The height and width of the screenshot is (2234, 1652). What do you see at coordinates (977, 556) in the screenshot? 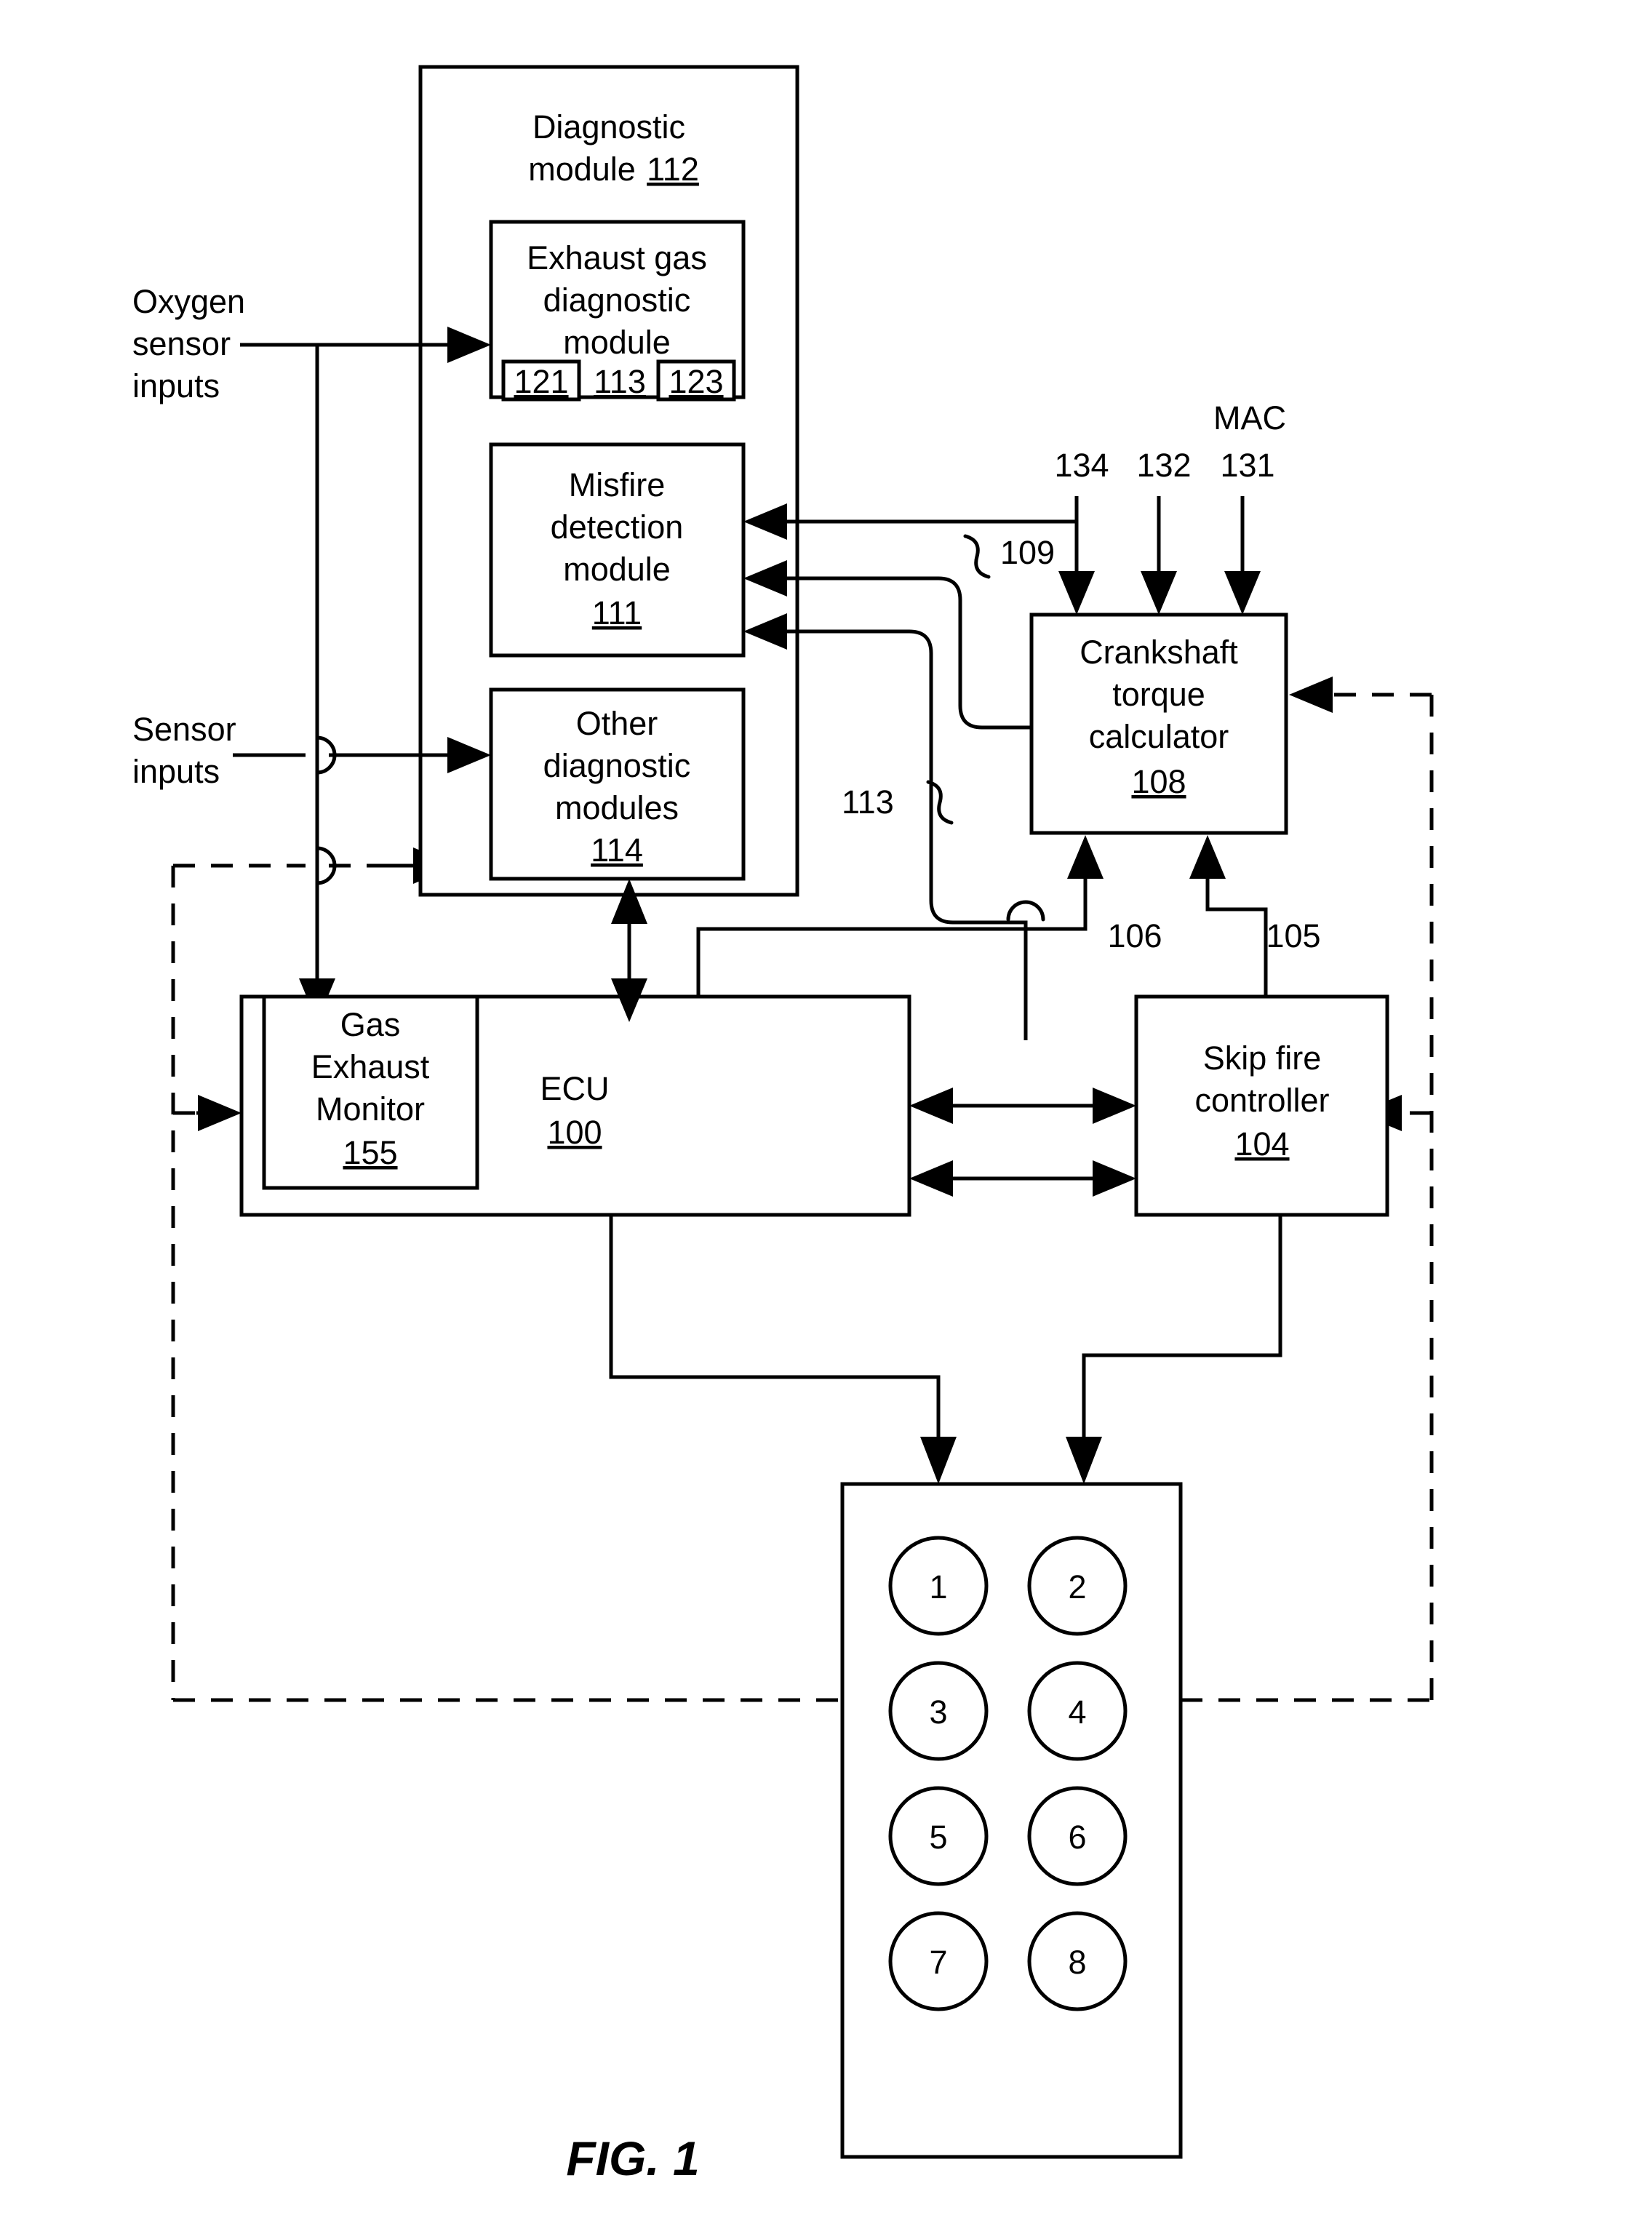
I see `signal-109-leader-squiggle` at bounding box center [977, 556].